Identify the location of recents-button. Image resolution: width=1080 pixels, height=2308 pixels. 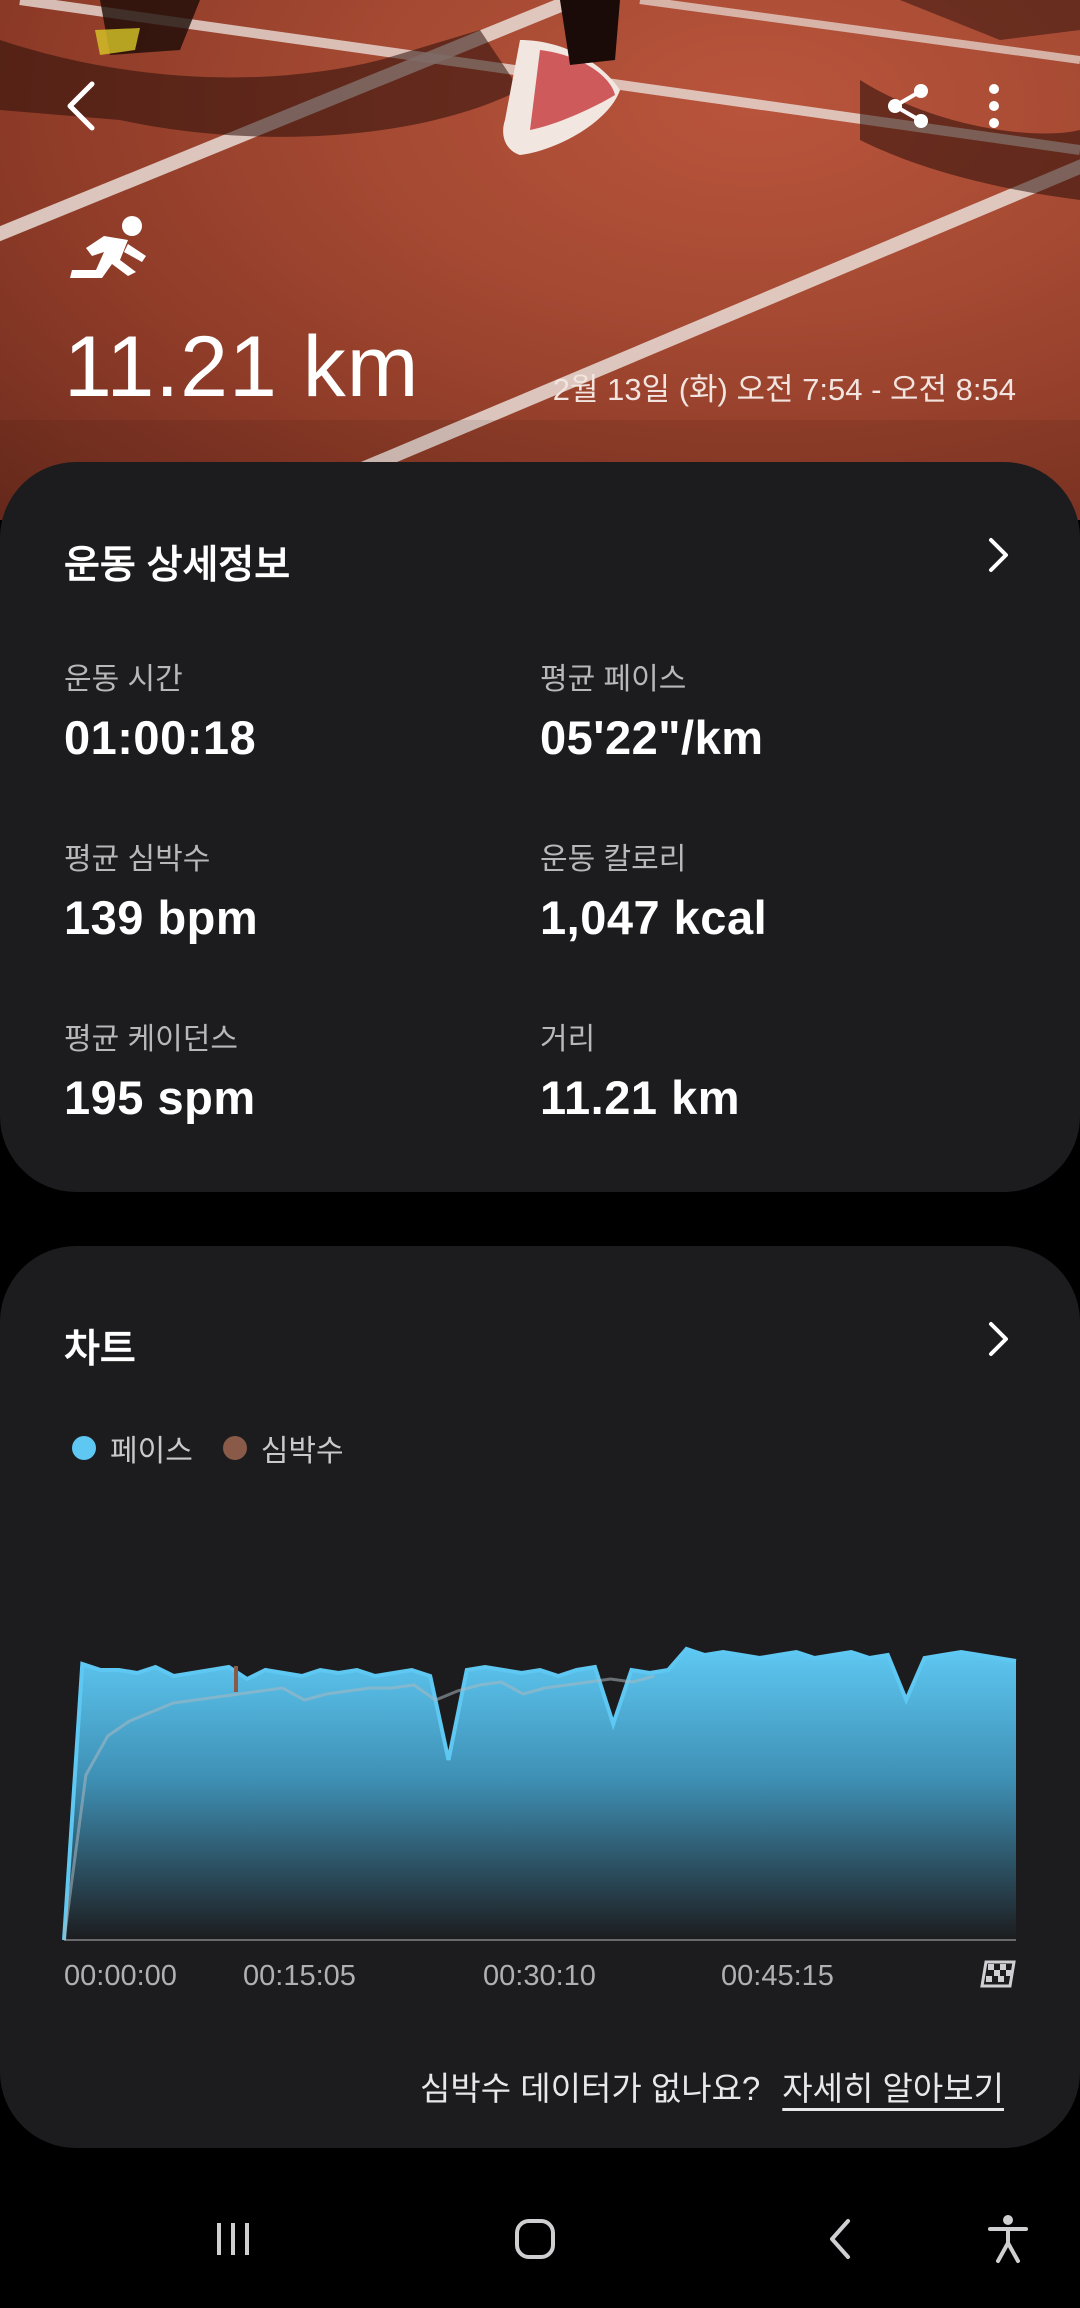
(233, 2239).